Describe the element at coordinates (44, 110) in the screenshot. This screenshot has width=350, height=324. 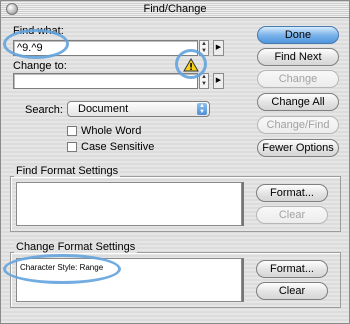
I see `search-label: Search:` at that location.